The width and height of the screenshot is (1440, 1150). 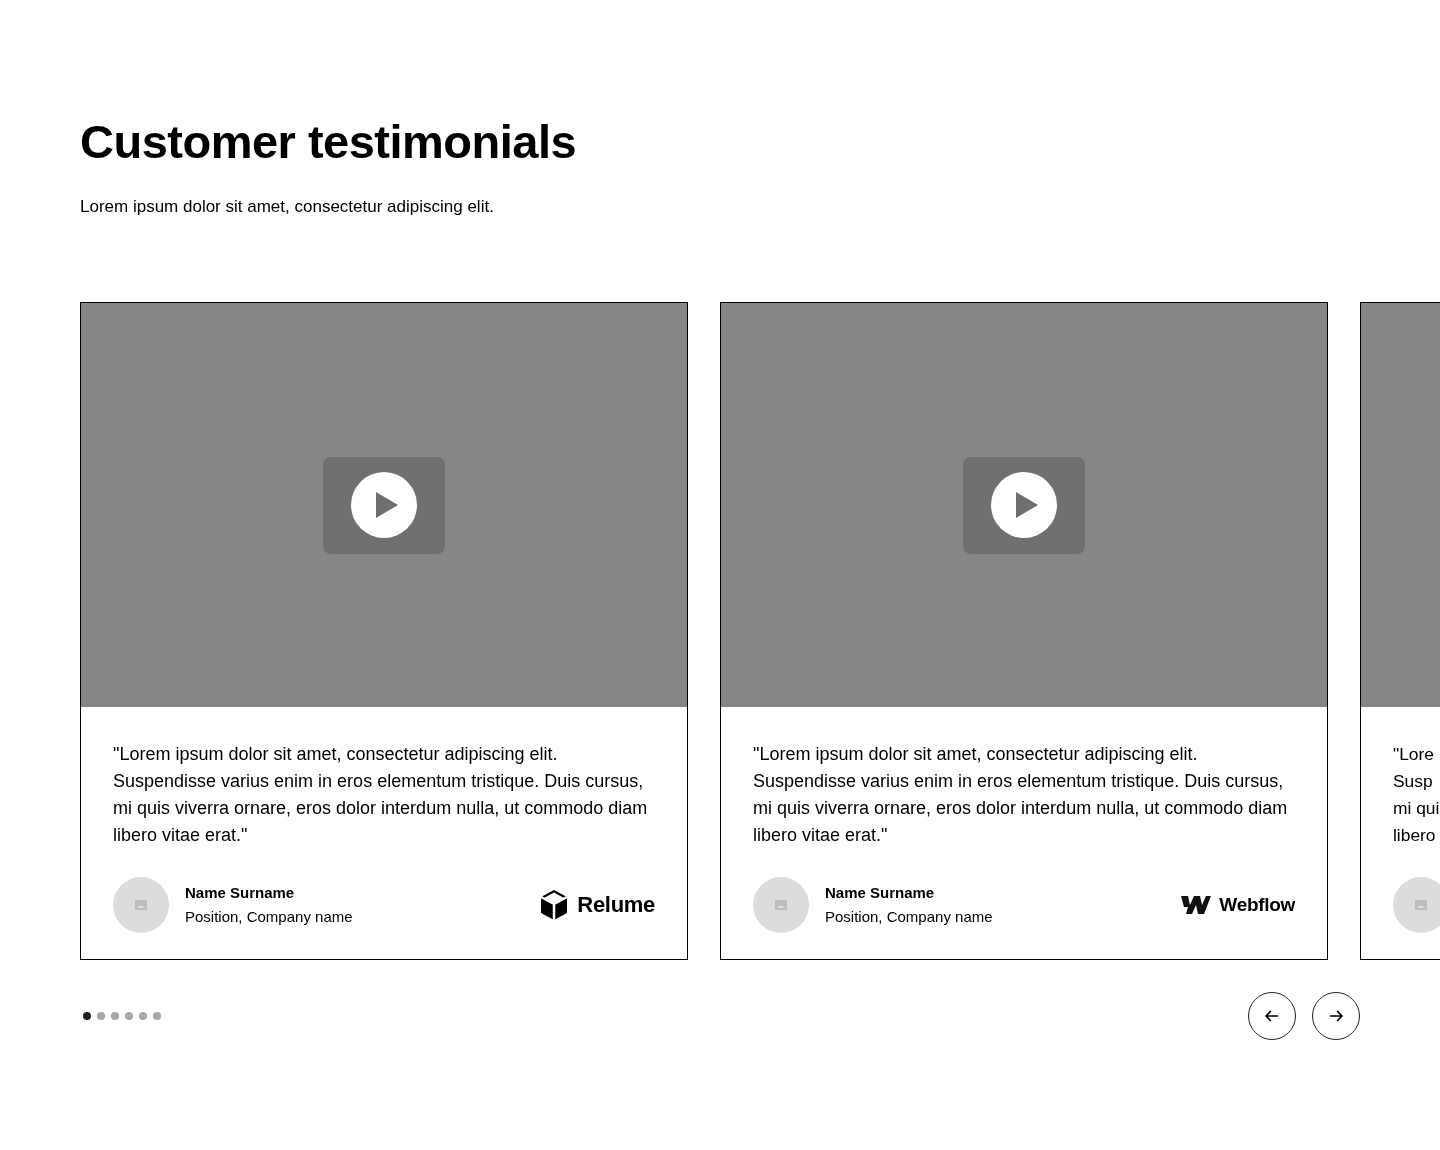 What do you see at coordinates (1272, 1016) in the screenshot?
I see `previous-button` at bounding box center [1272, 1016].